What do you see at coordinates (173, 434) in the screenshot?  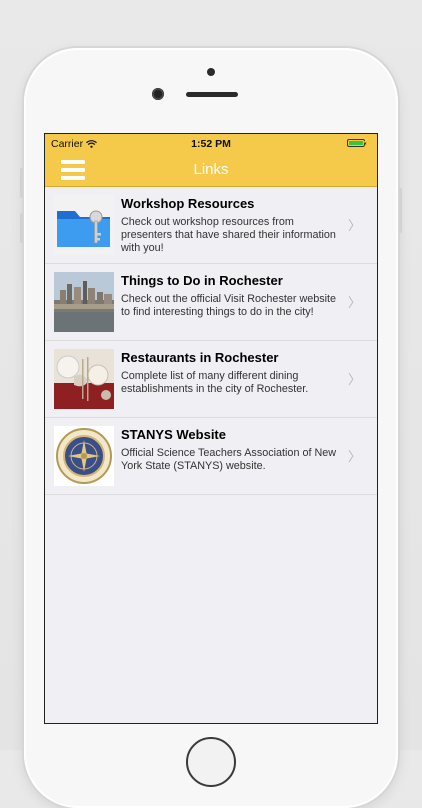 I see `link-title: STANYS Website` at bounding box center [173, 434].